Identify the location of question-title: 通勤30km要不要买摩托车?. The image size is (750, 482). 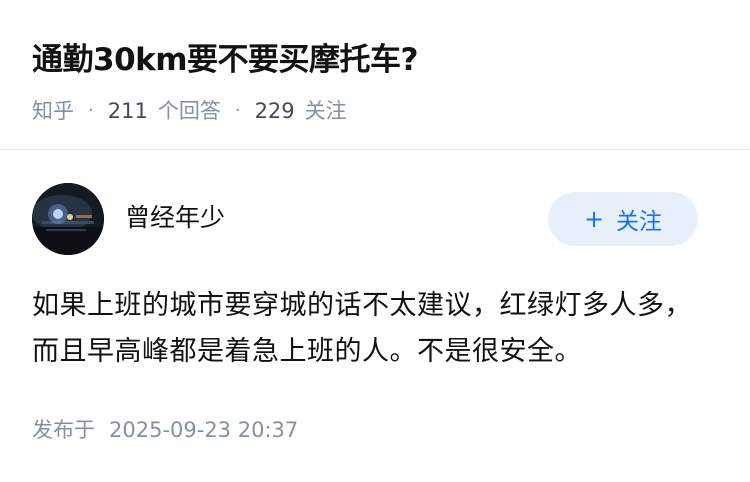
(225, 60).